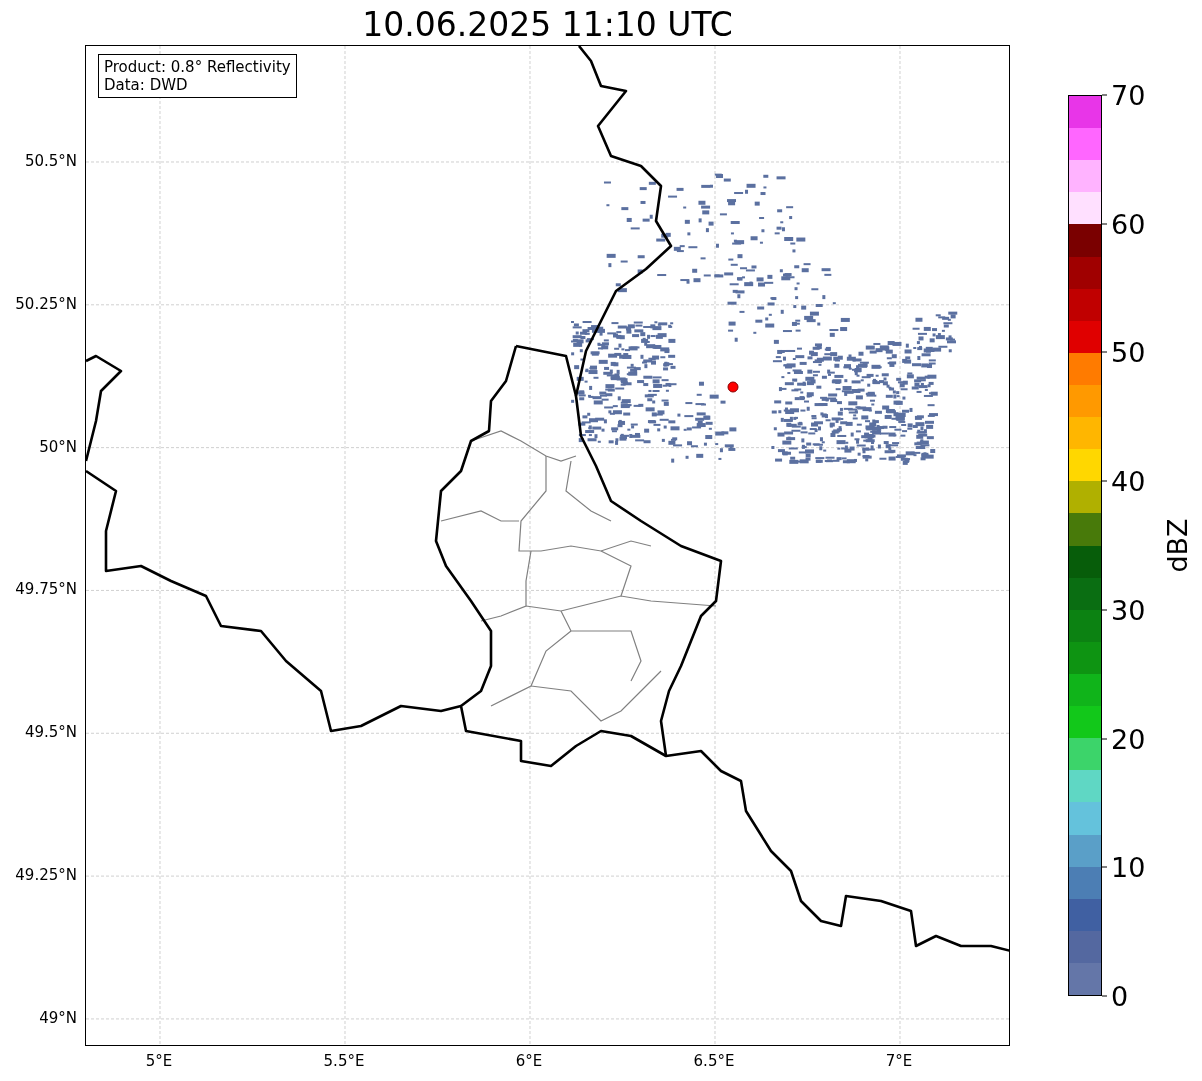 The image size is (1202, 1081). Describe the element at coordinates (58, 1017) in the screenshot. I see `latitude-label: 49°N` at that location.